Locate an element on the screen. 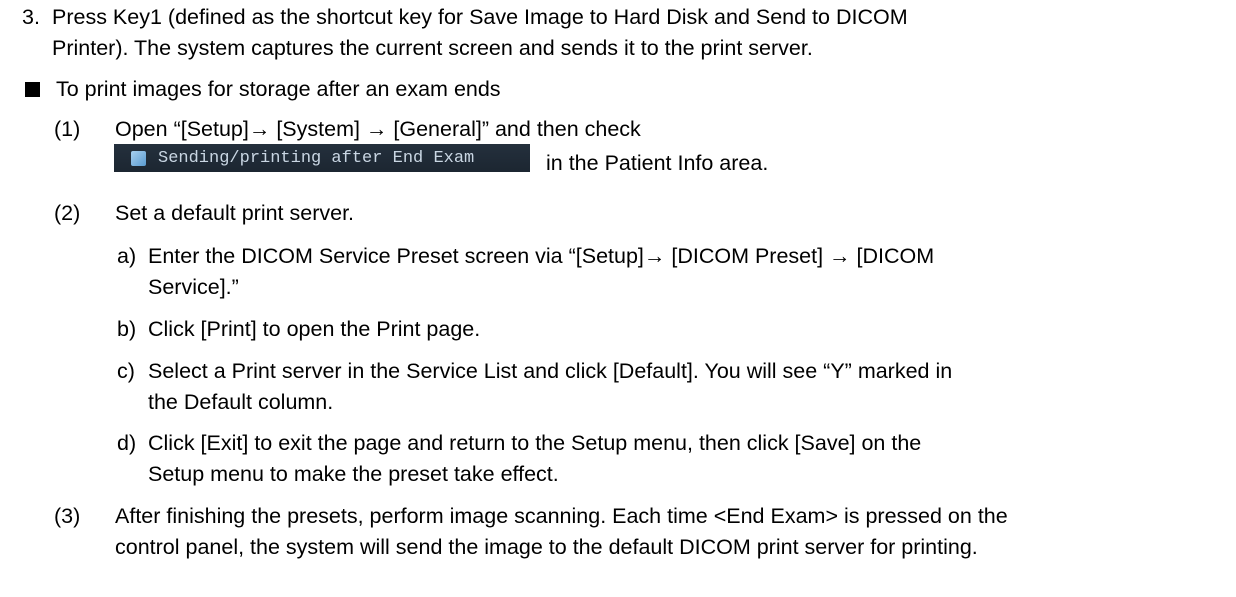 This screenshot has width=1236, height=597. substep-text-line2: the Default column. is located at coordinates (241, 402).